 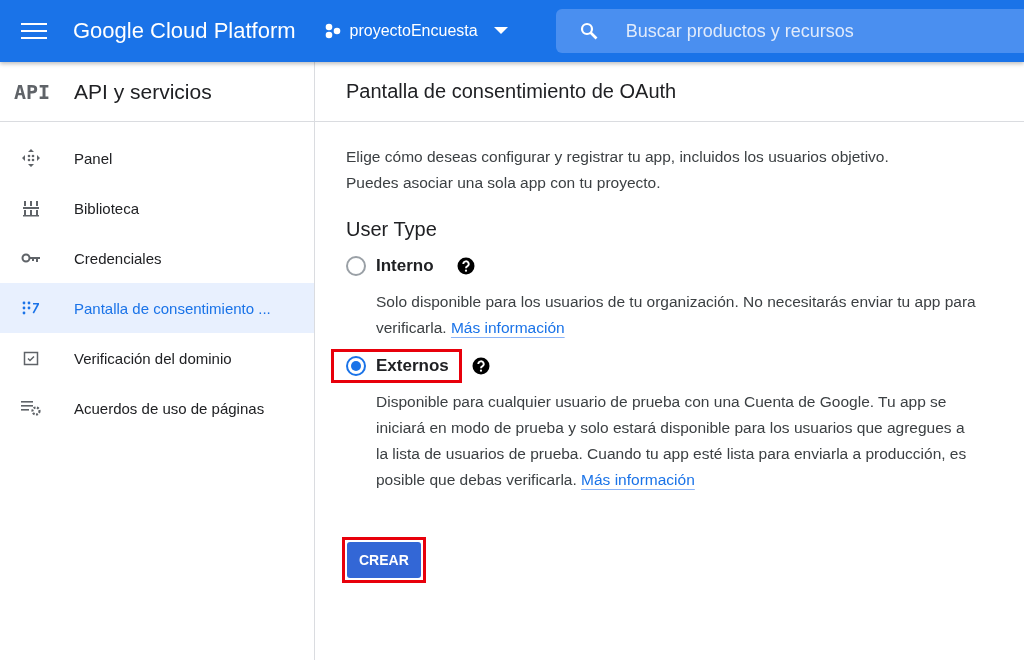 What do you see at coordinates (405, 266) in the screenshot?
I see `option-label: Interno` at bounding box center [405, 266].